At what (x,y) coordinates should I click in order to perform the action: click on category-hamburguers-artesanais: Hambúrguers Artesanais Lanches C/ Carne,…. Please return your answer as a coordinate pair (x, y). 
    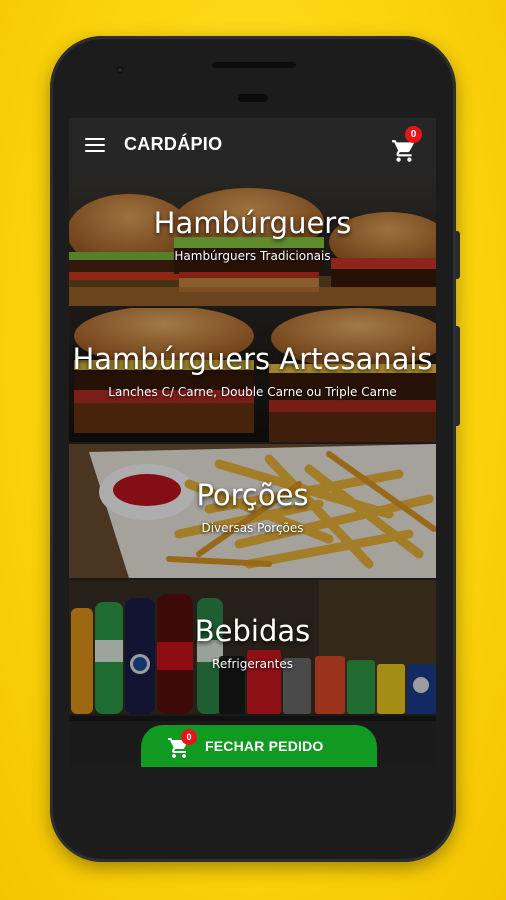
    Looking at the image, I should click on (252, 376).